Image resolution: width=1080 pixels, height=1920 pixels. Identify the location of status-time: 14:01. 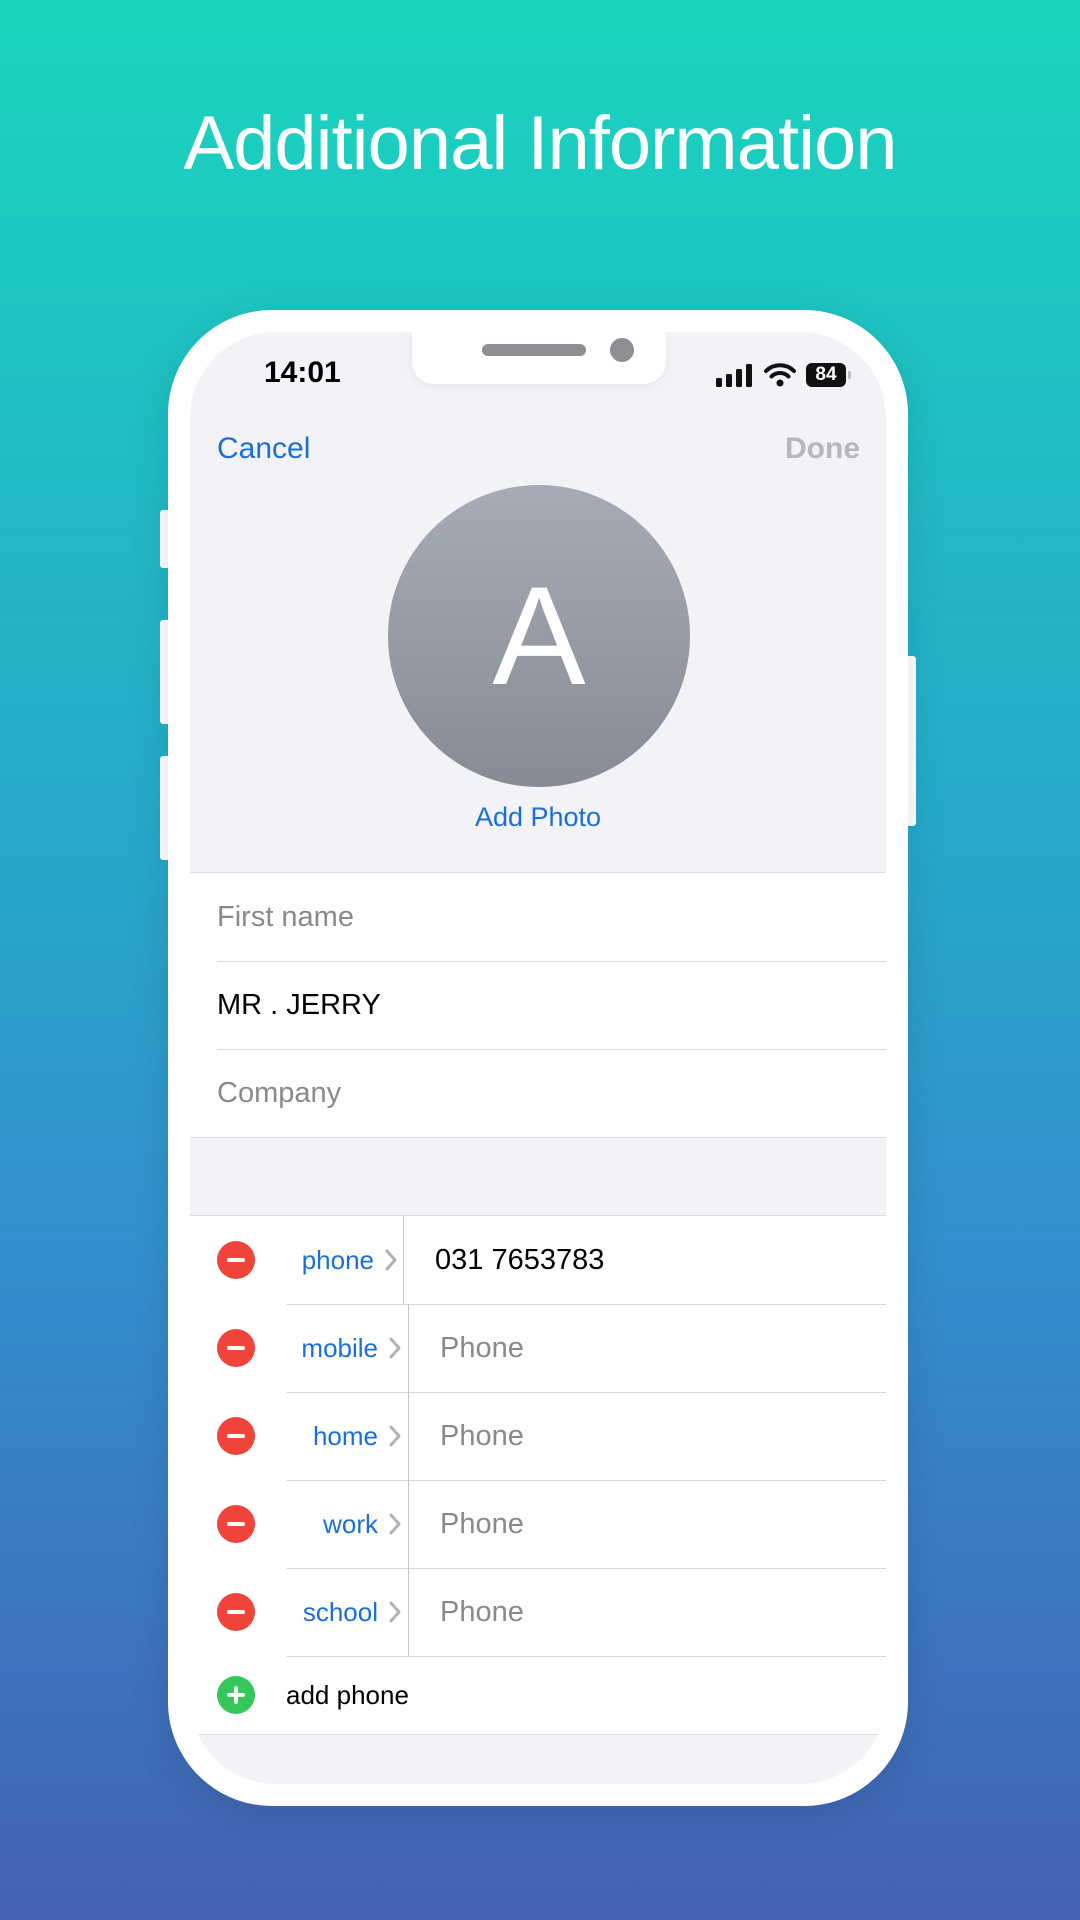
(302, 372).